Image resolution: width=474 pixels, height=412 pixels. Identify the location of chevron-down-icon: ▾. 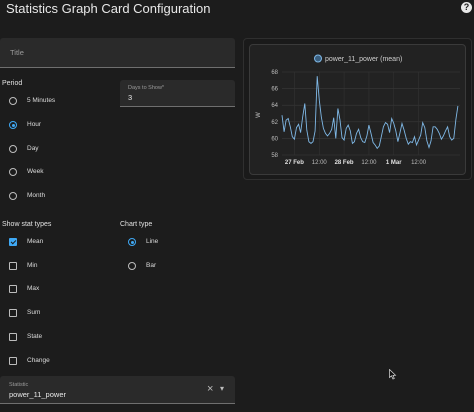
(222, 389).